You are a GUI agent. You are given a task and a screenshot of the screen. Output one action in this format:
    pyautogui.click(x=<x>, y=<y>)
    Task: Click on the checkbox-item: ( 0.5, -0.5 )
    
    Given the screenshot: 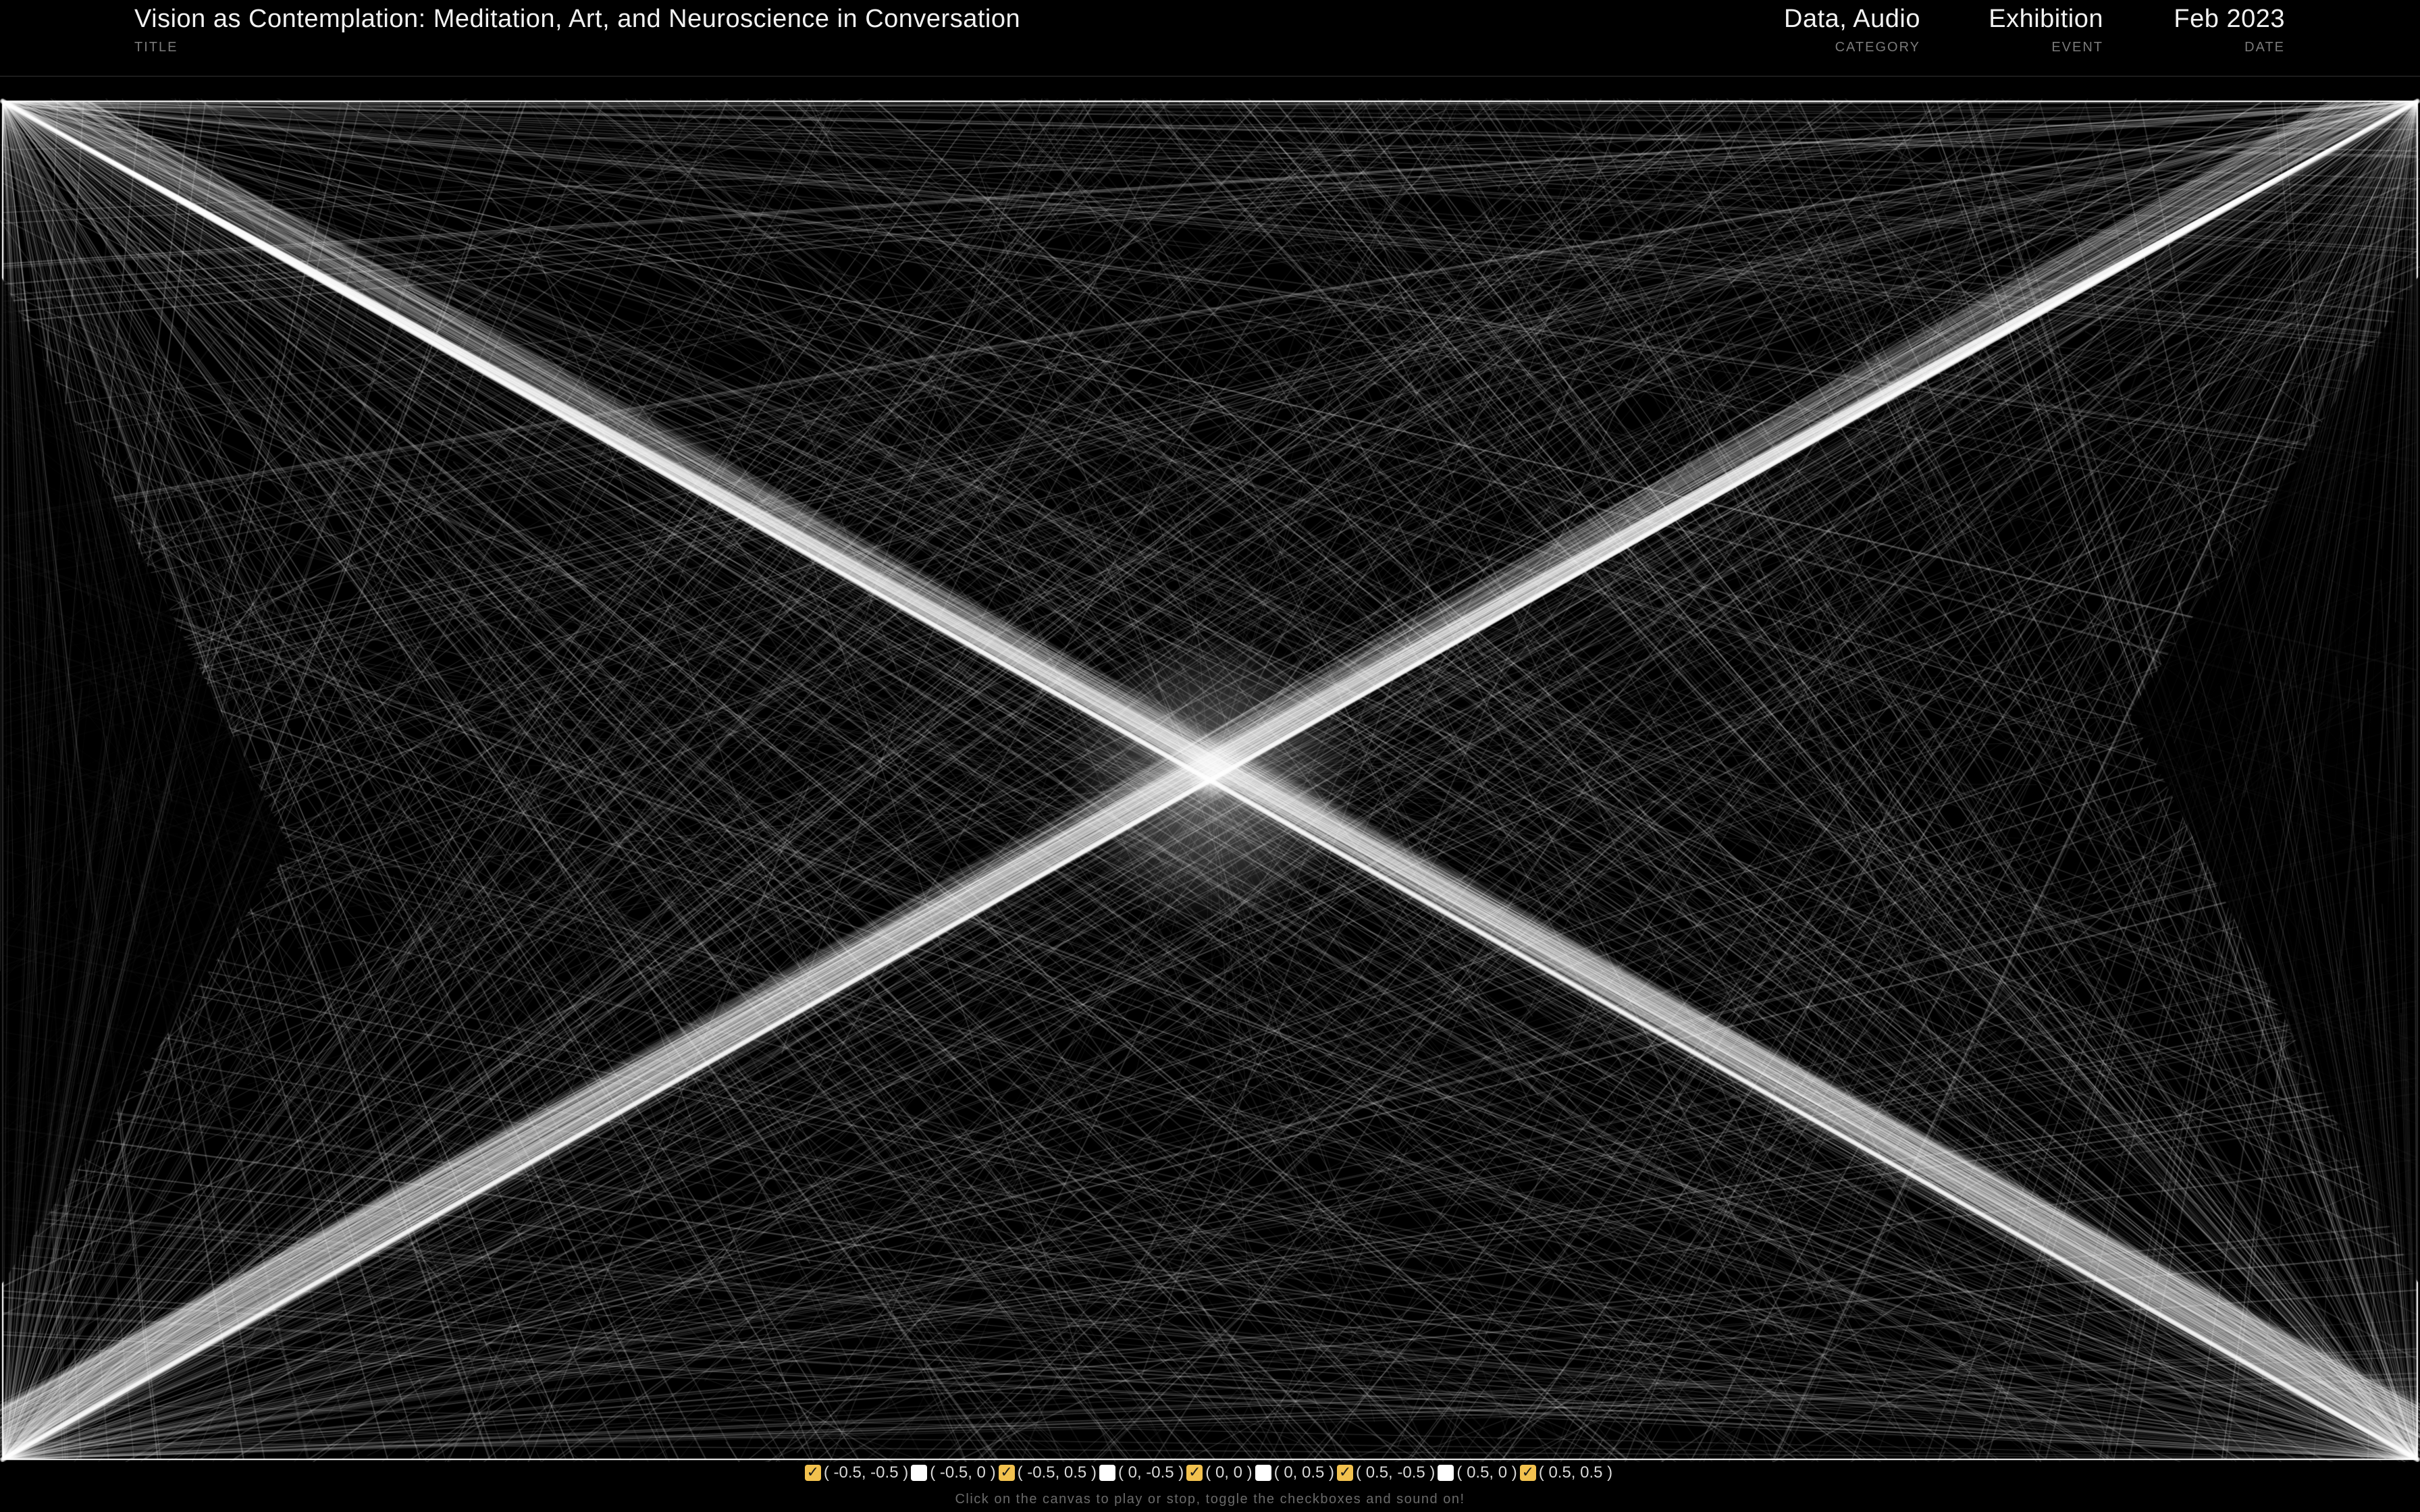 What is the action you would take?
    pyautogui.click(x=1387, y=1472)
    